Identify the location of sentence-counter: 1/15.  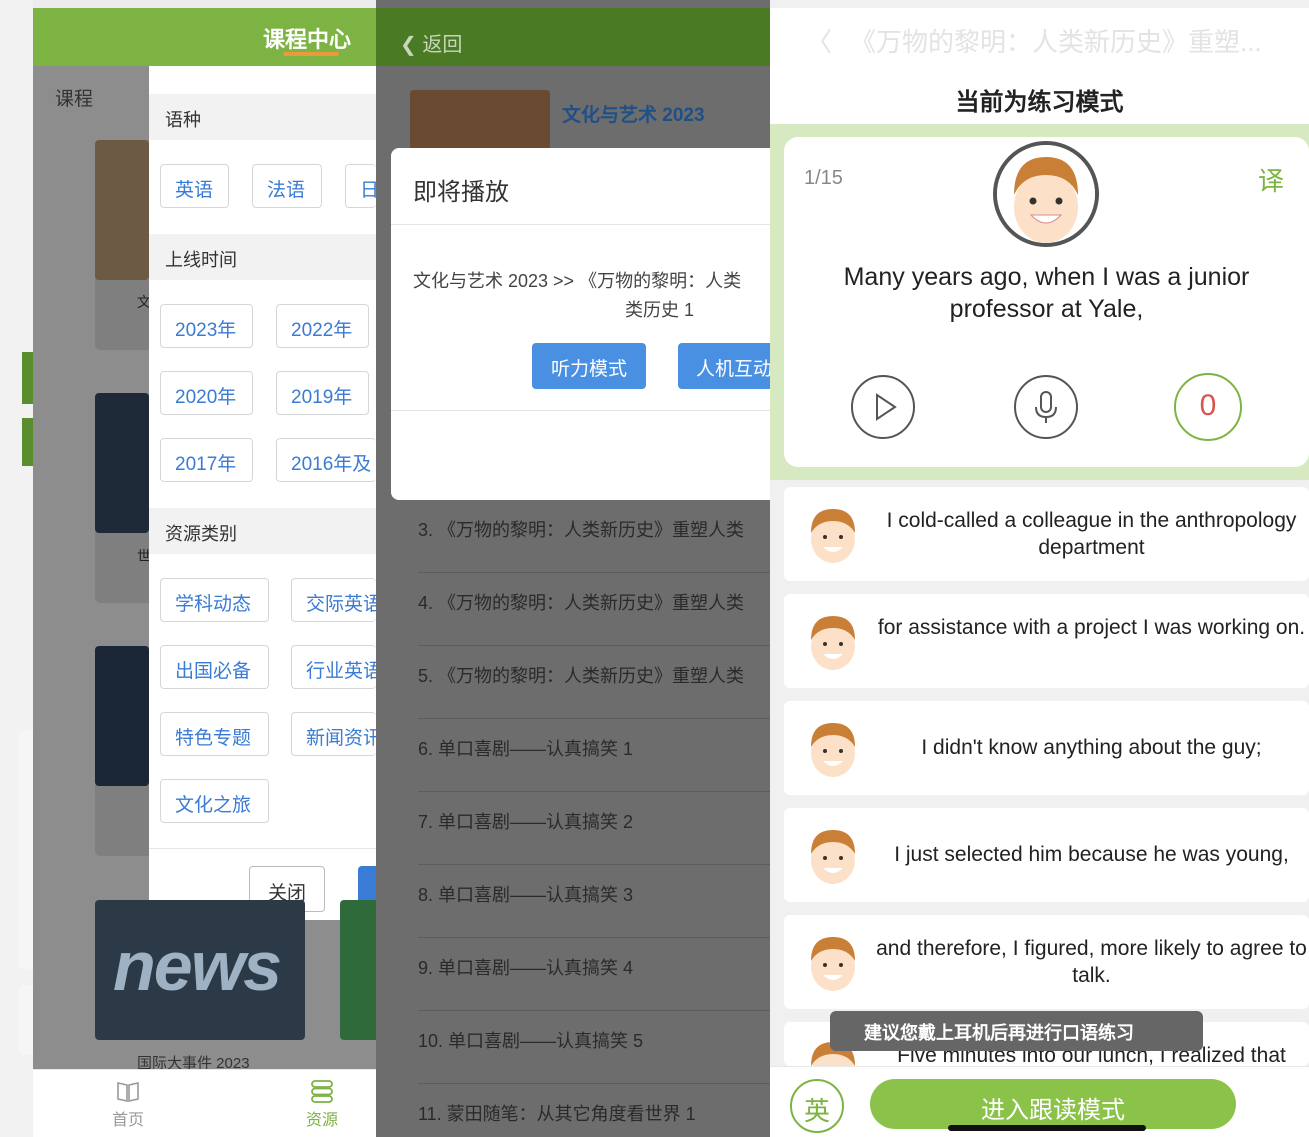
(823, 178).